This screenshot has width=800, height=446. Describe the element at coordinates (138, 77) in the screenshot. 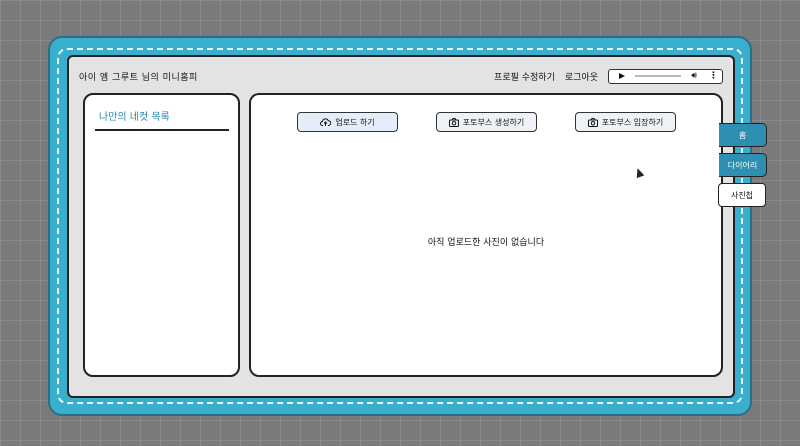

I see `page-title: 아이 엠 그루트 님의 미니홈피` at that location.